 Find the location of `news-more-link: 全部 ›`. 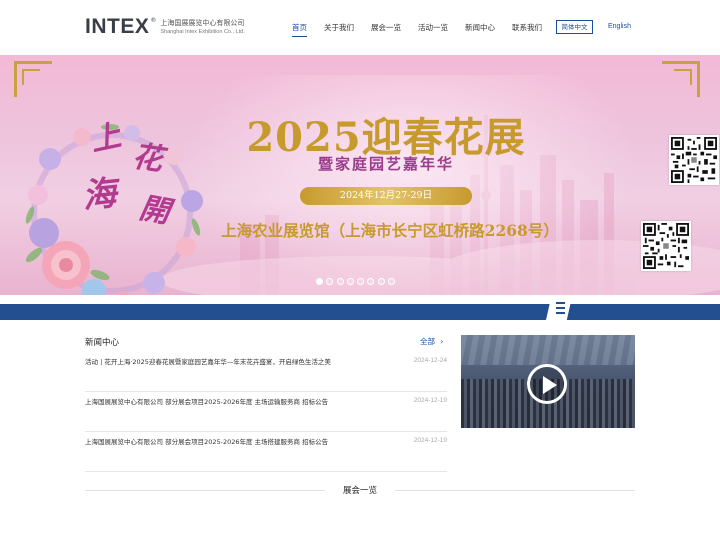

news-more-link: 全部 › is located at coordinates (431, 341).